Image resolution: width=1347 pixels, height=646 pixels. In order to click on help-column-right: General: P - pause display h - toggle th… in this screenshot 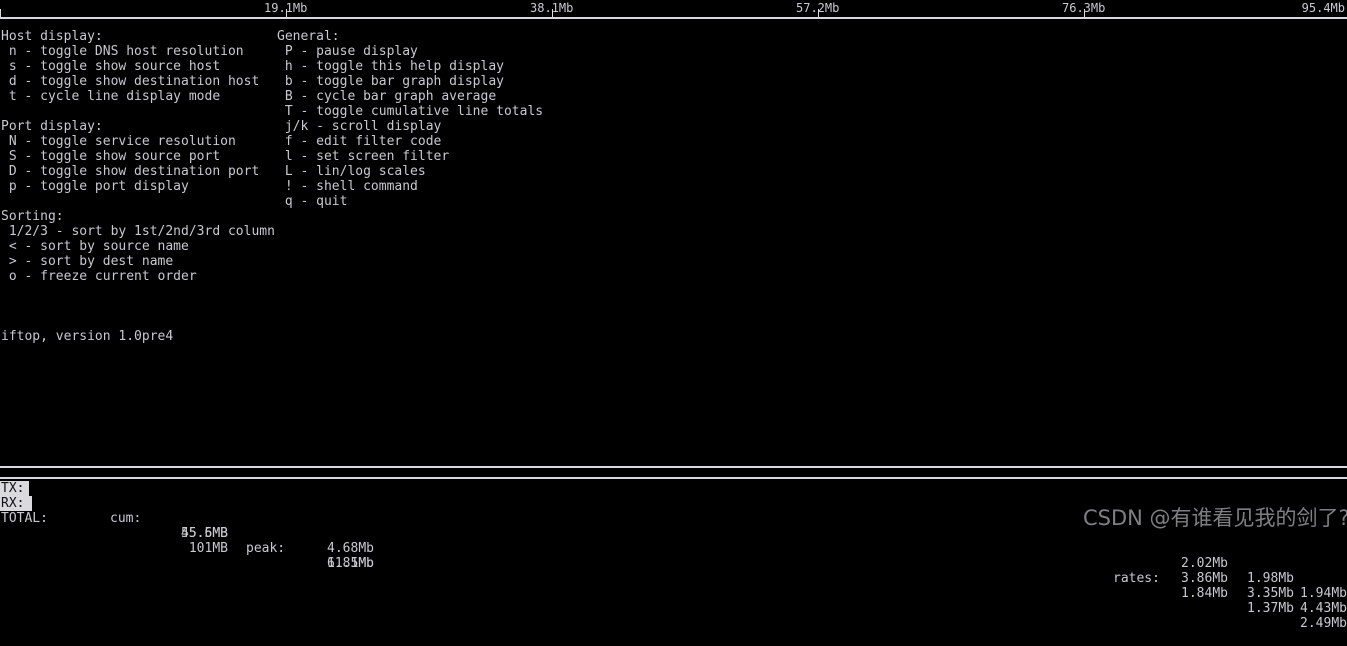, I will do `click(410, 119)`.